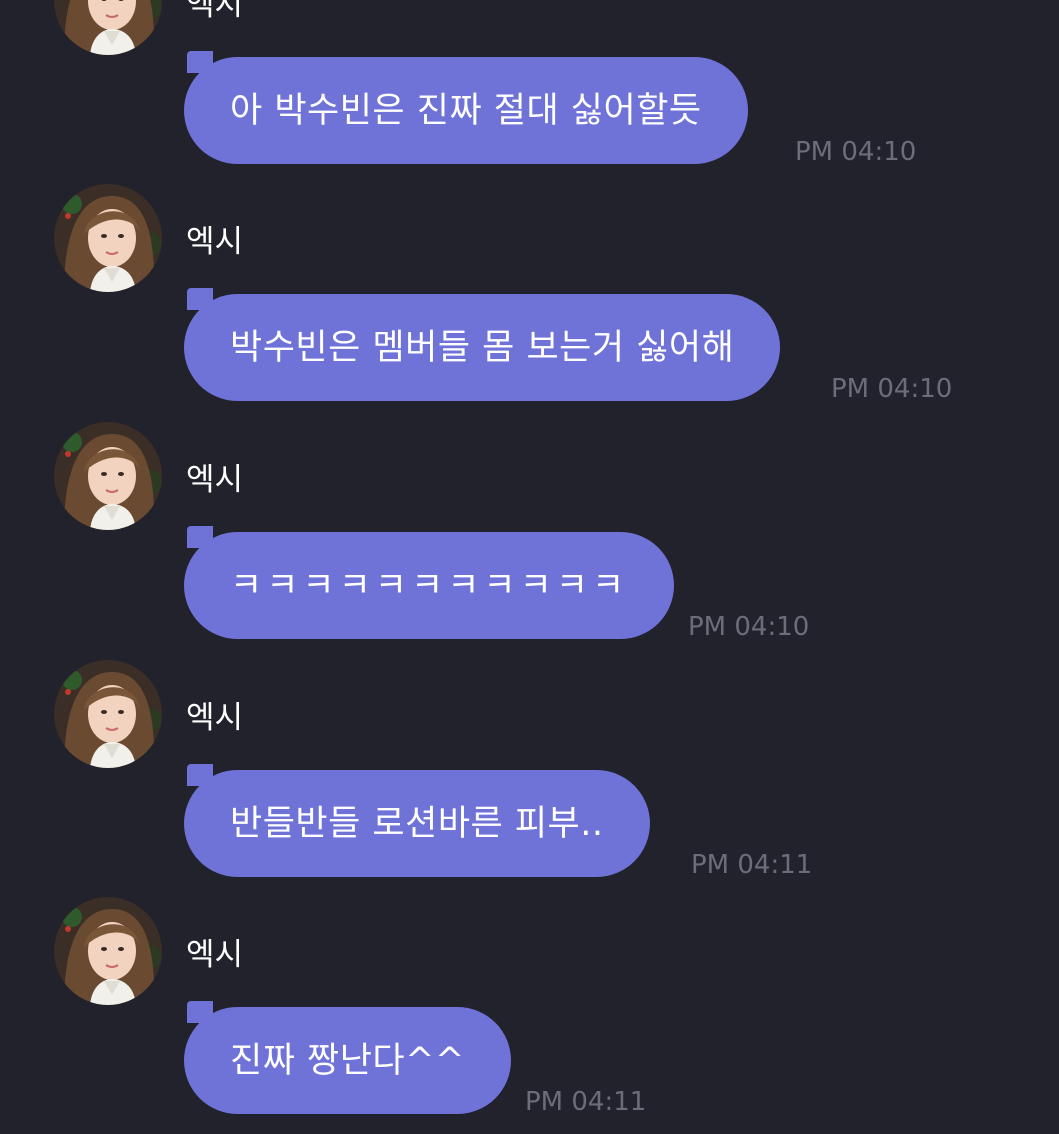  I want to click on message-text: ㅋㅋㅋㅋㅋㅋㅋㅋㅋㅋㅋ, so click(429, 585).